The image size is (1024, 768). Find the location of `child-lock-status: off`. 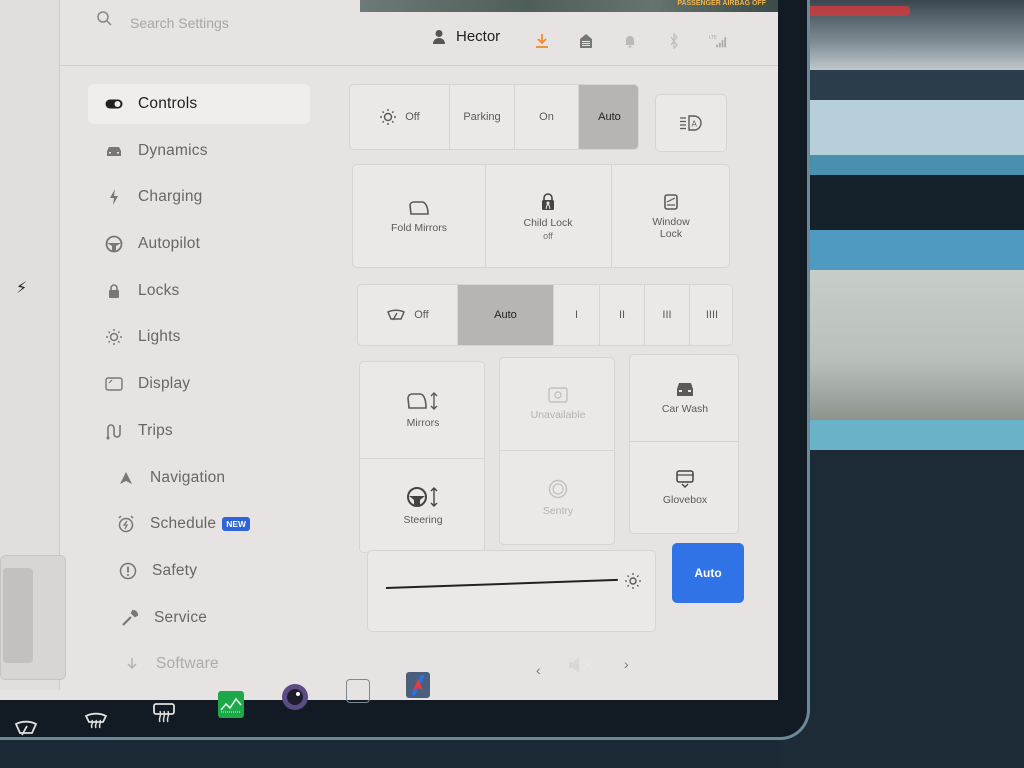

child-lock-status: off is located at coordinates (548, 236).